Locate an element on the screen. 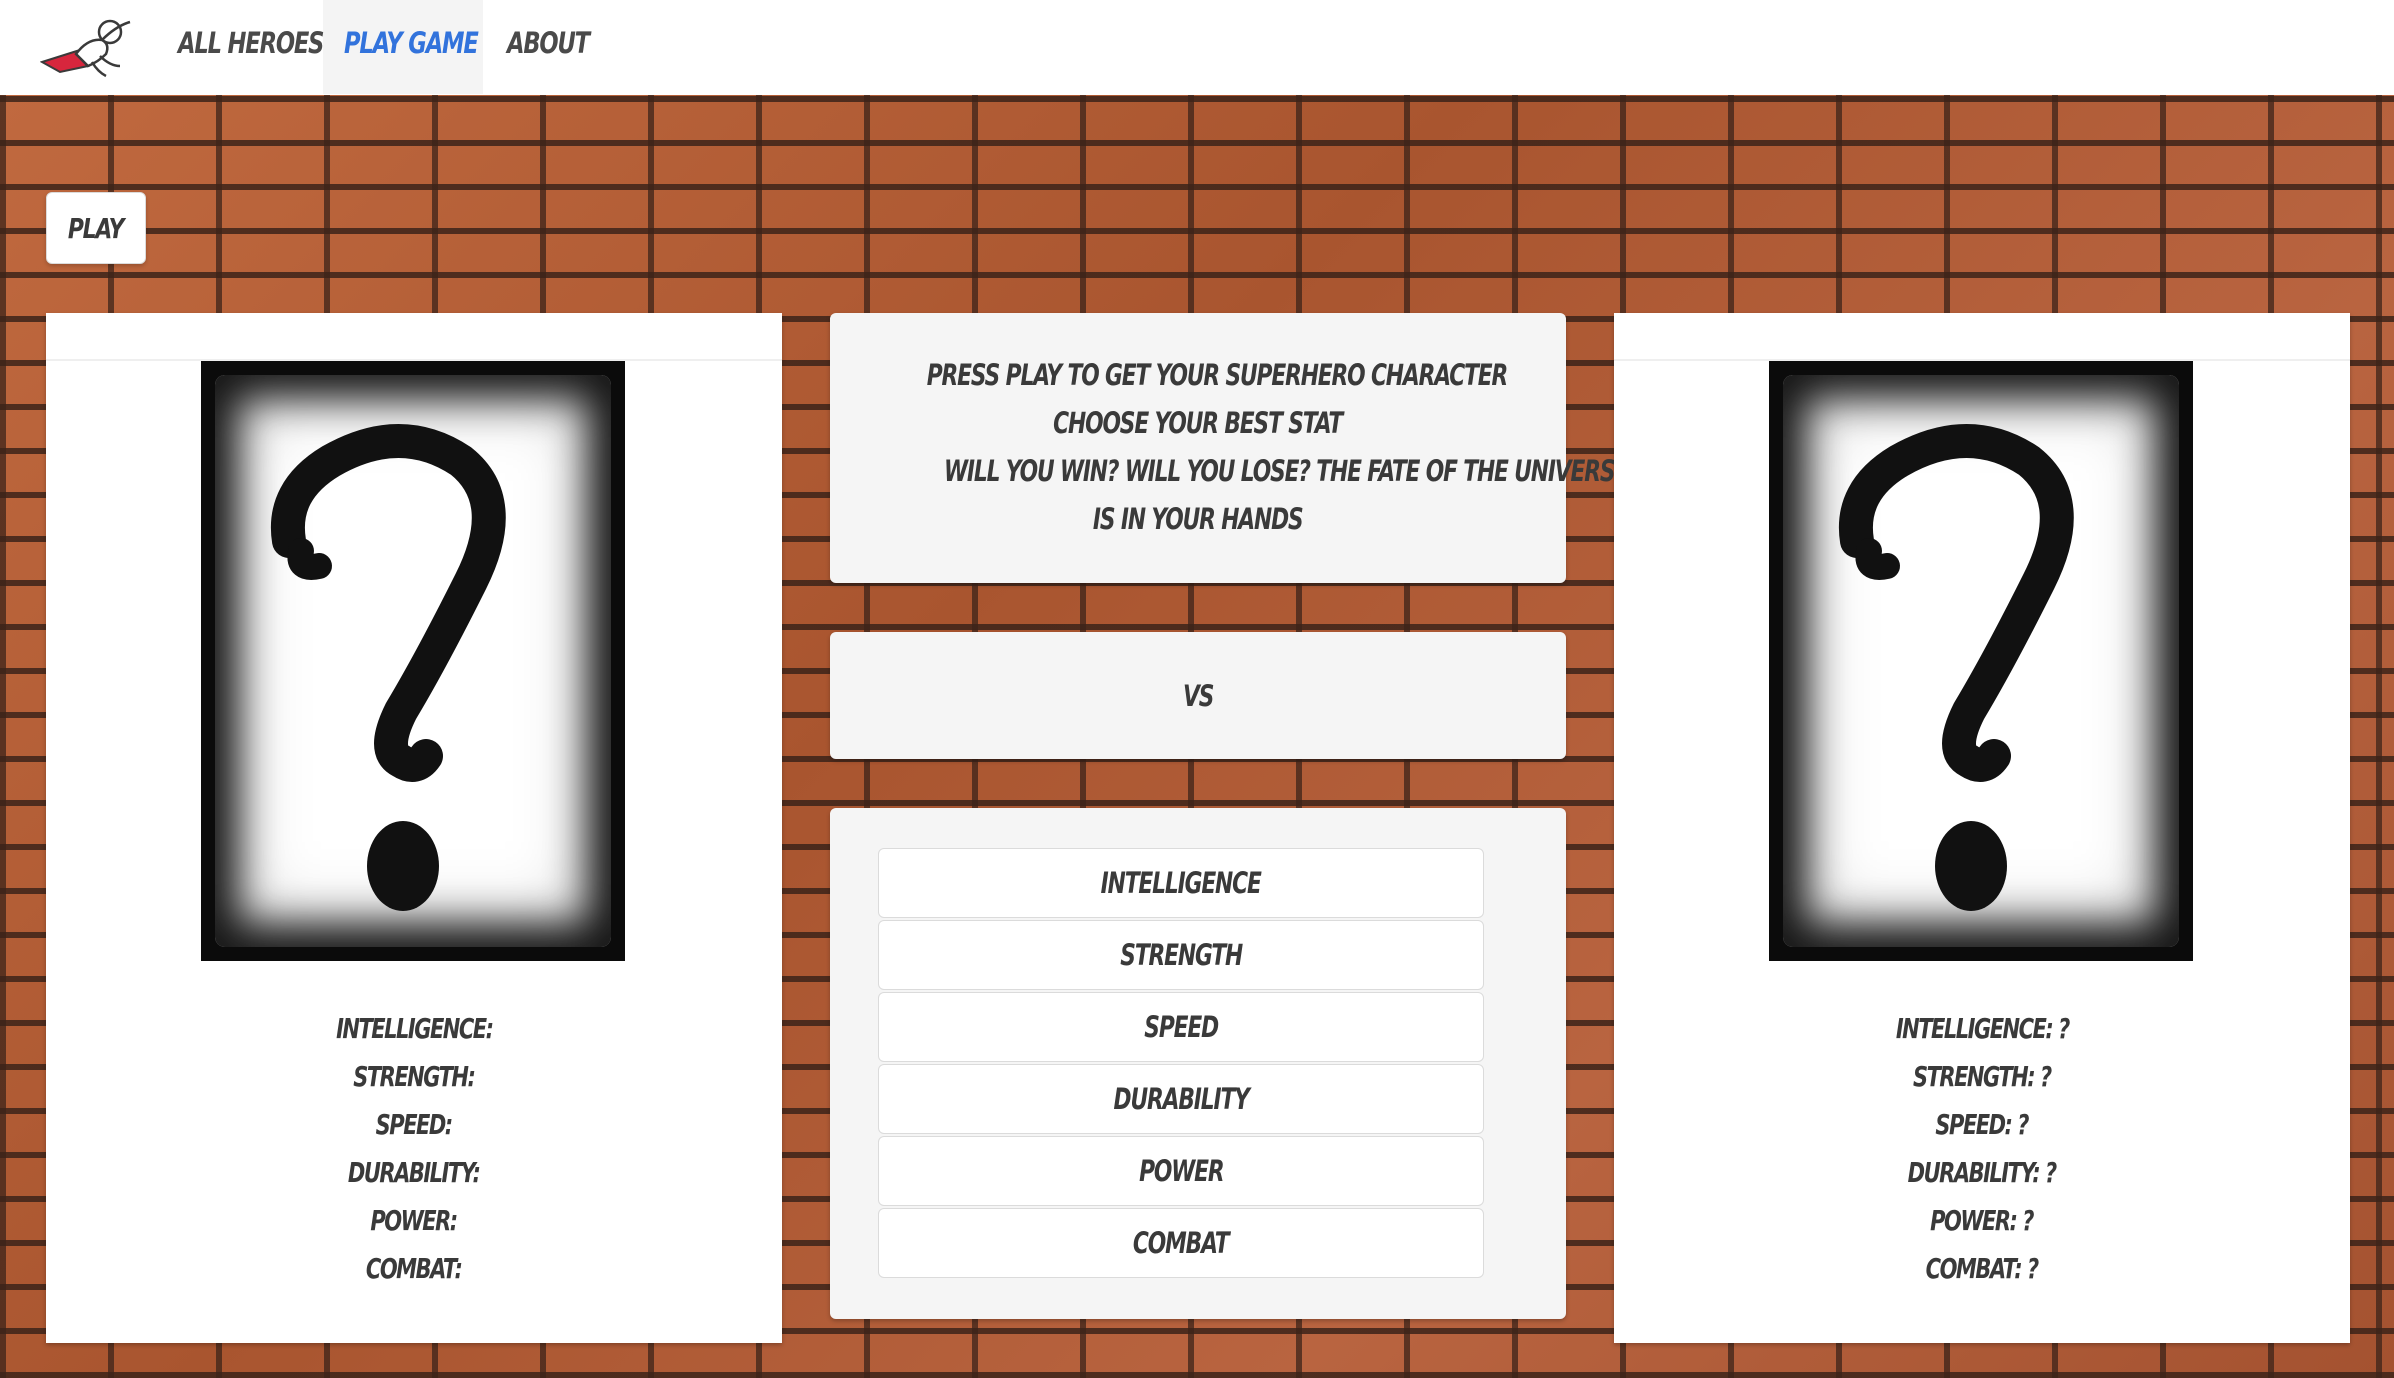 The width and height of the screenshot is (2394, 1378). instruction-line: Choose your best stat is located at coordinates (1198, 423).